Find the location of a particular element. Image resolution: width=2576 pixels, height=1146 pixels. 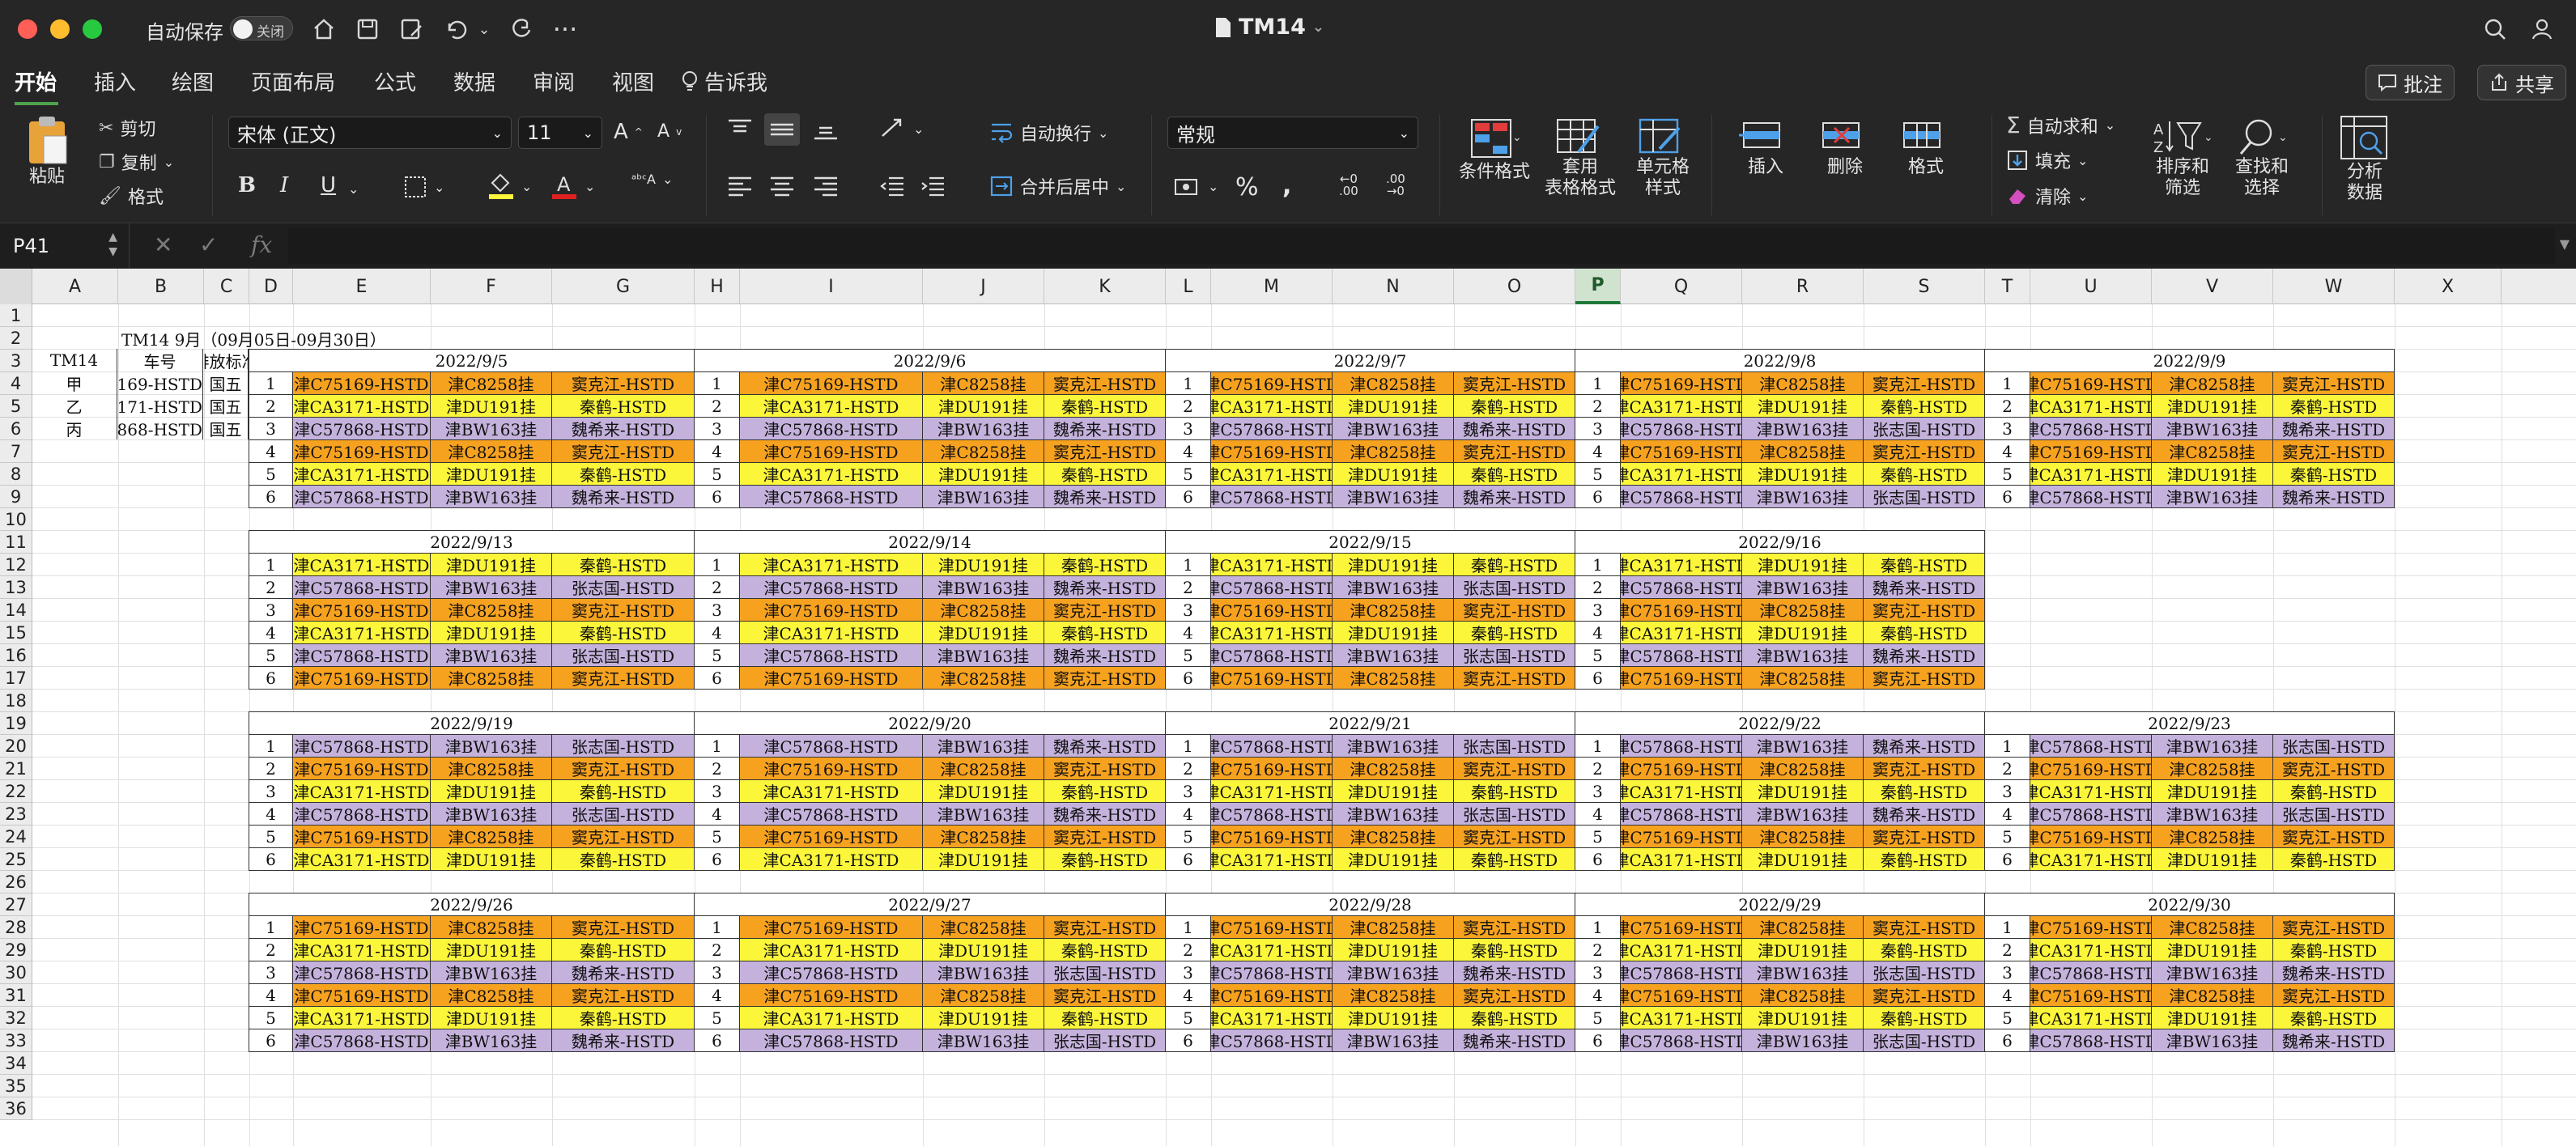

schedule-date-header: 2022/9/13 is located at coordinates (472, 542).